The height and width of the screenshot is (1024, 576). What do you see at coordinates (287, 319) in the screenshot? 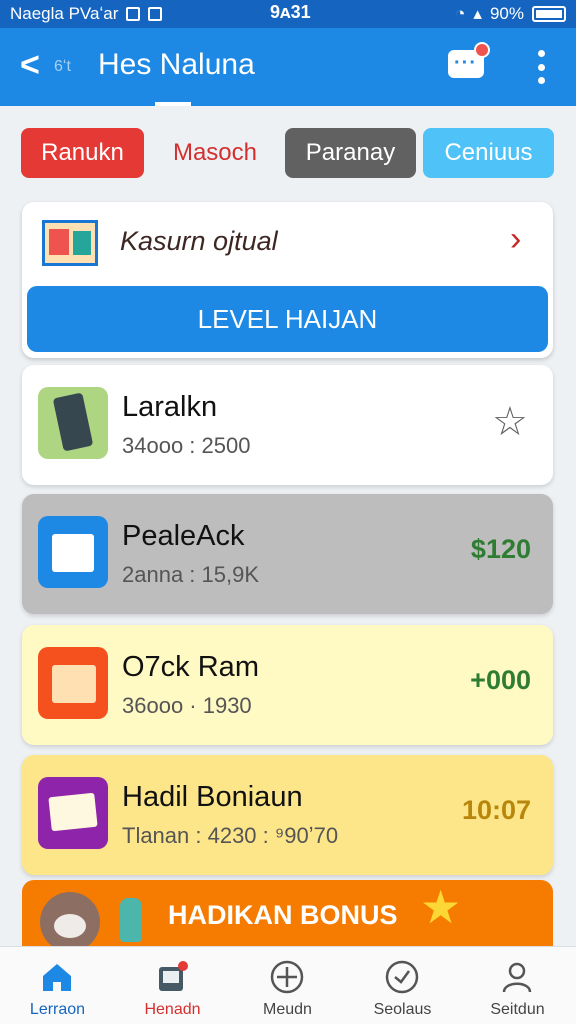
I see `level-button: LEVEL HAIJAN` at bounding box center [287, 319].